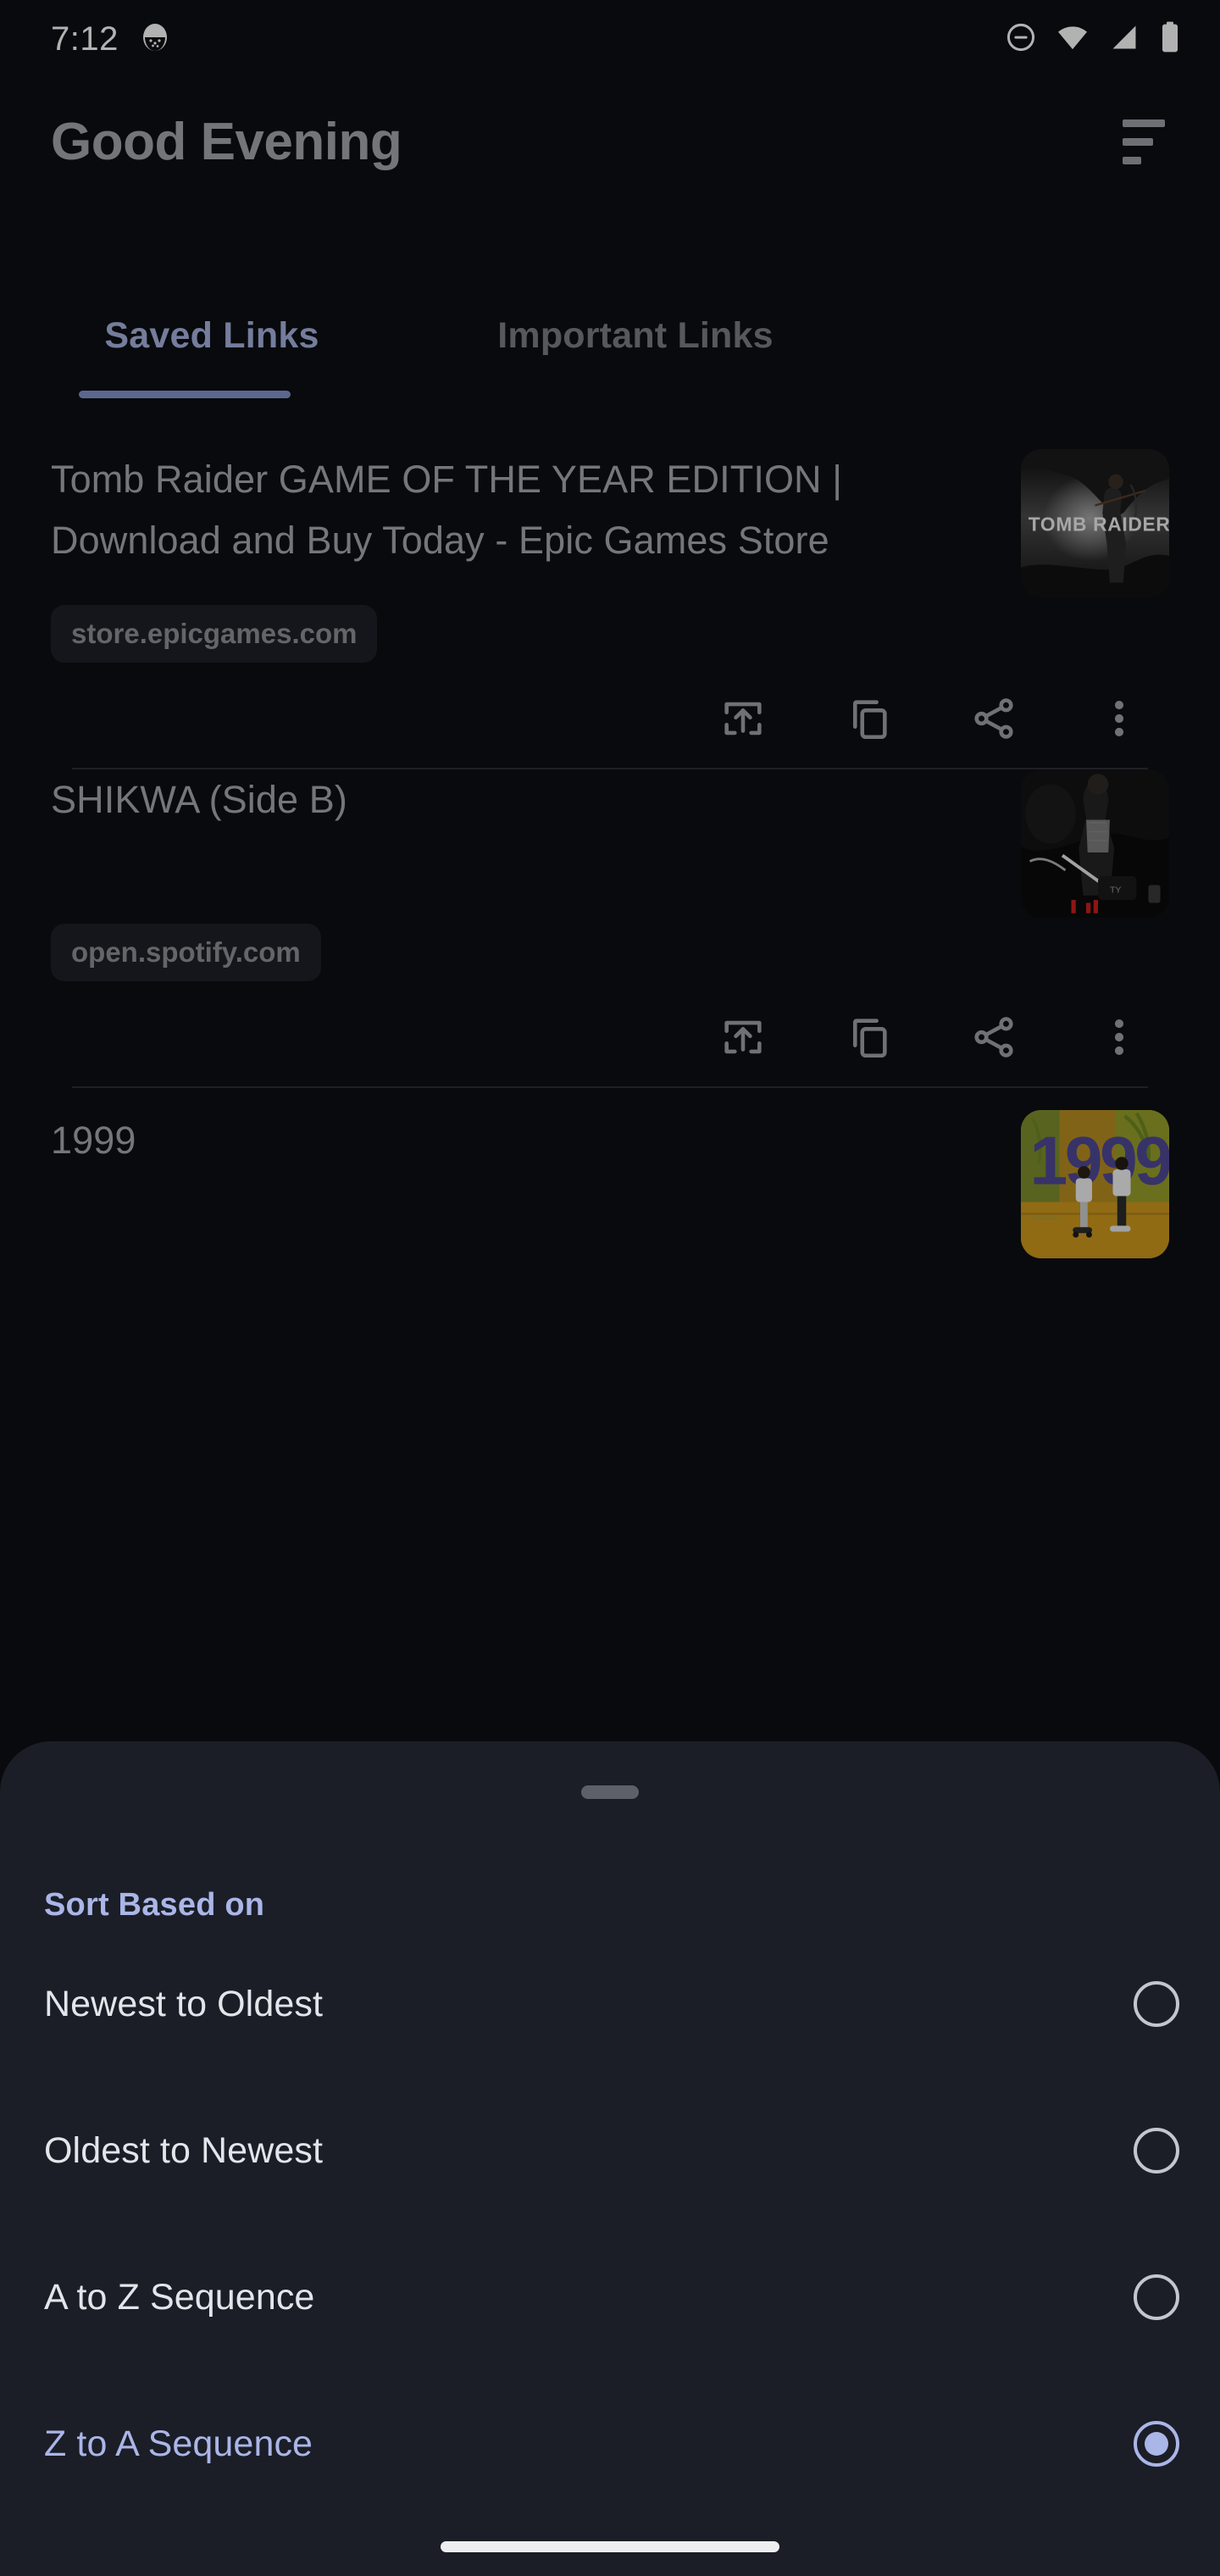  I want to click on sort-button, so click(1144, 141).